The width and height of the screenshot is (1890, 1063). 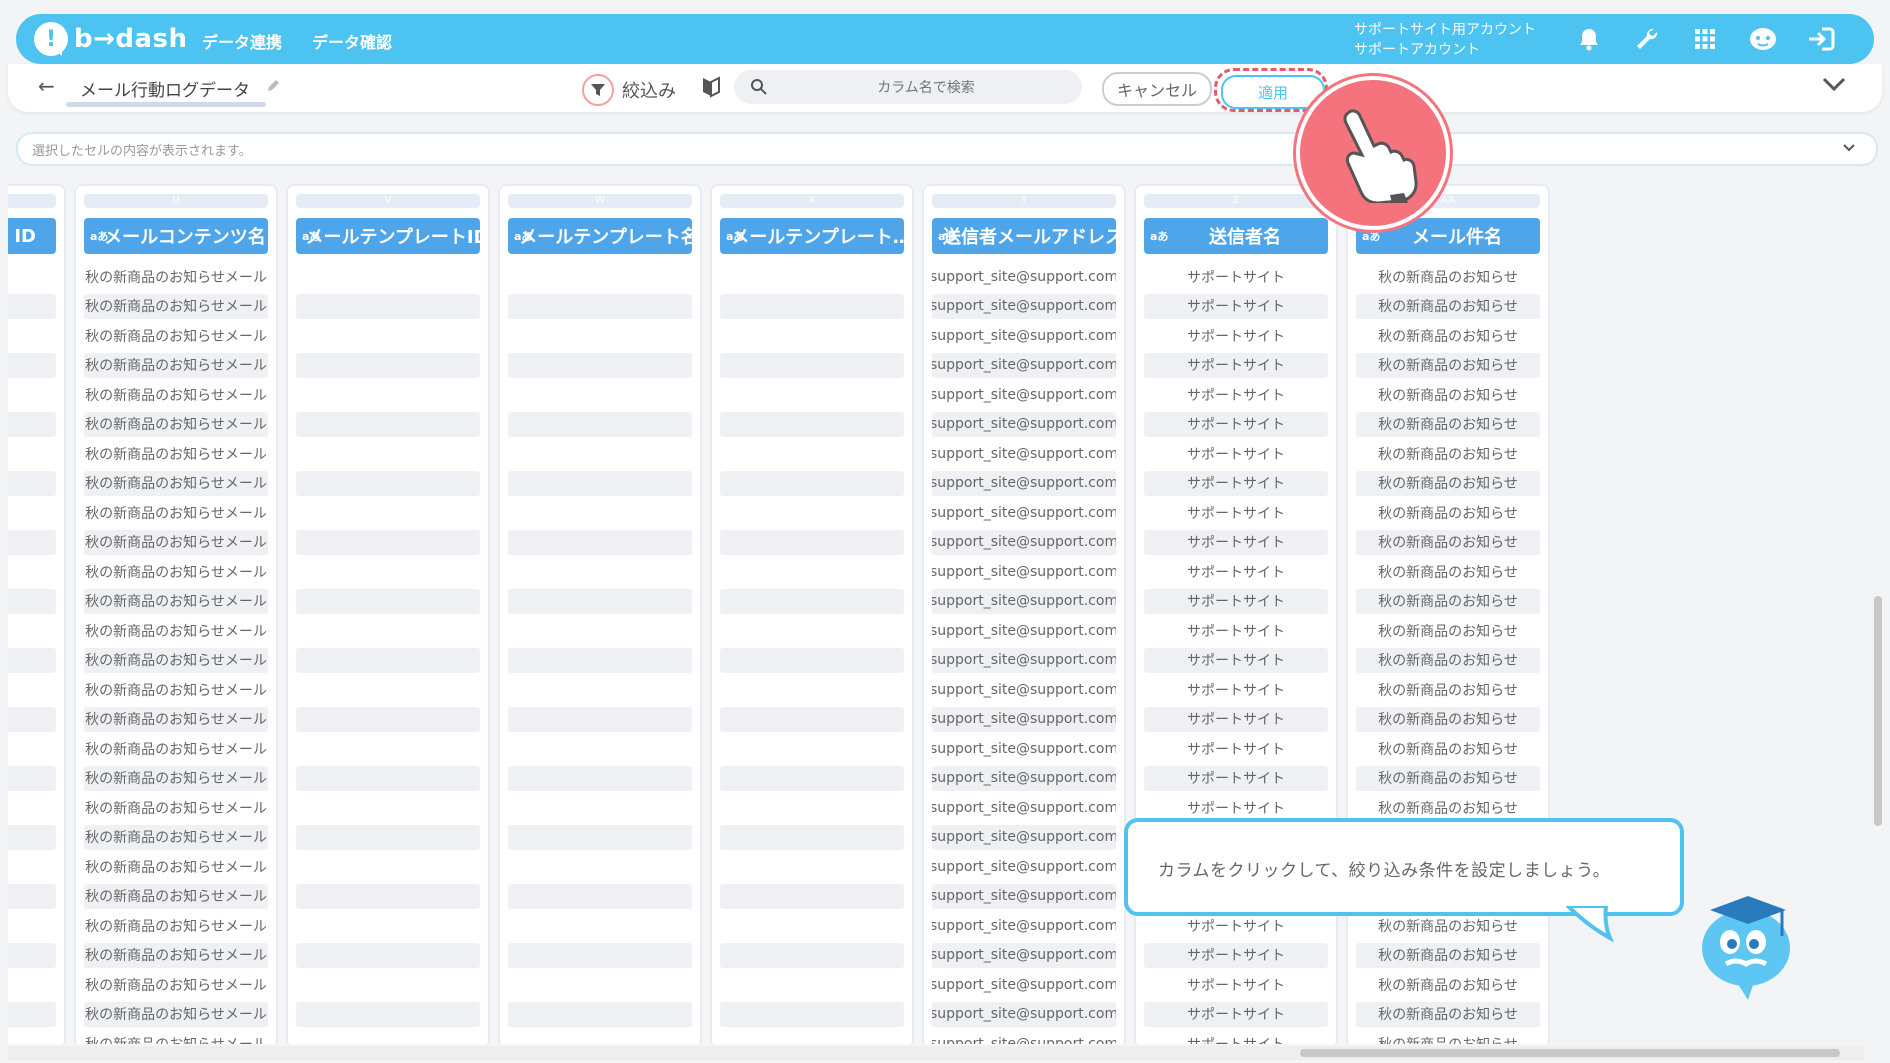 What do you see at coordinates (947, 149) in the screenshot?
I see `selected-cell-content-bar: 選択したセルの内容が表示されます。` at bounding box center [947, 149].